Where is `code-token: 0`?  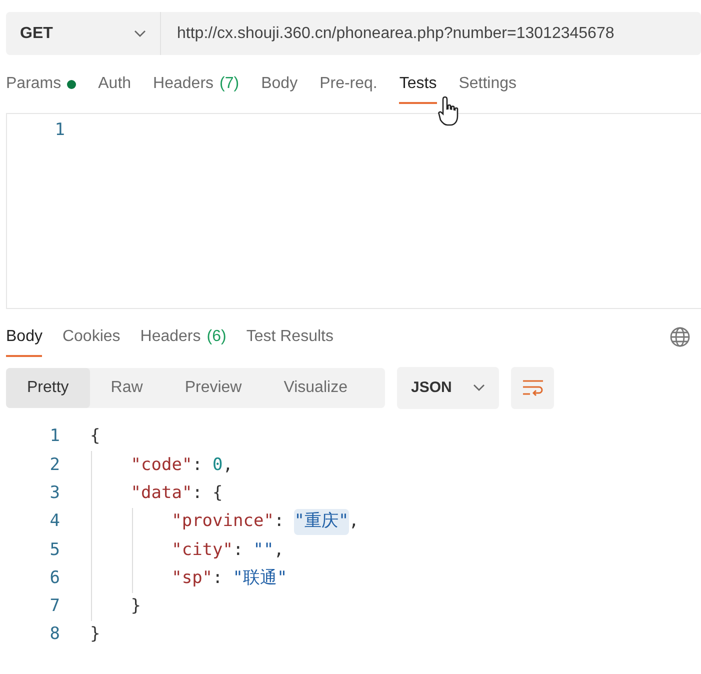 code-token: 0 is located at coordinates (217, 465).